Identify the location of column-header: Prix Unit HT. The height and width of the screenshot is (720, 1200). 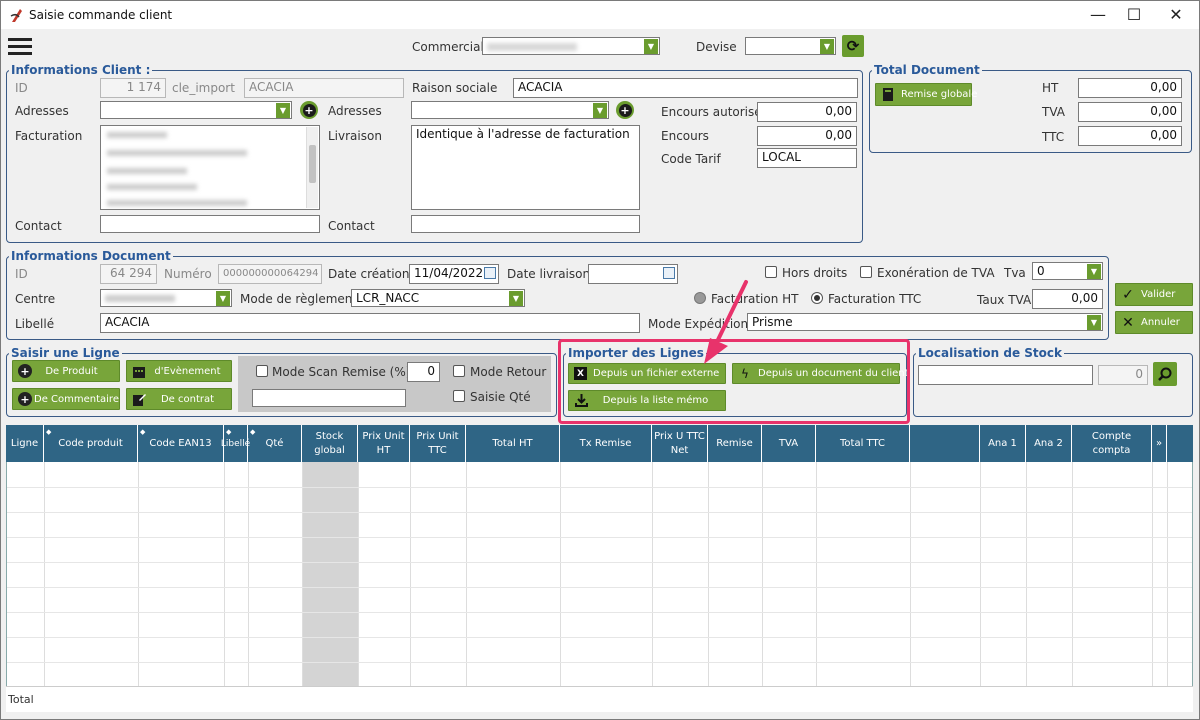
(384, 443).